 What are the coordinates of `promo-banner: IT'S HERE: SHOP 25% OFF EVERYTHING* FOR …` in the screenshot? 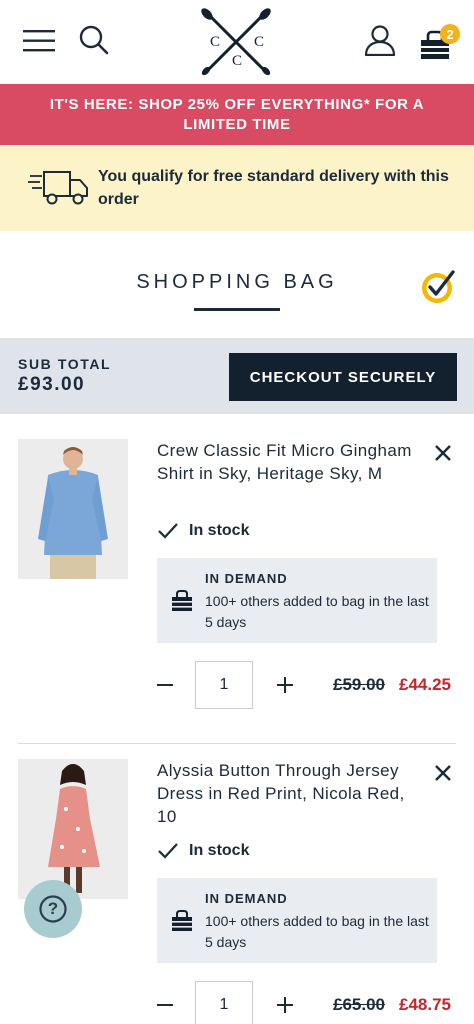 It's located at (237, 114).